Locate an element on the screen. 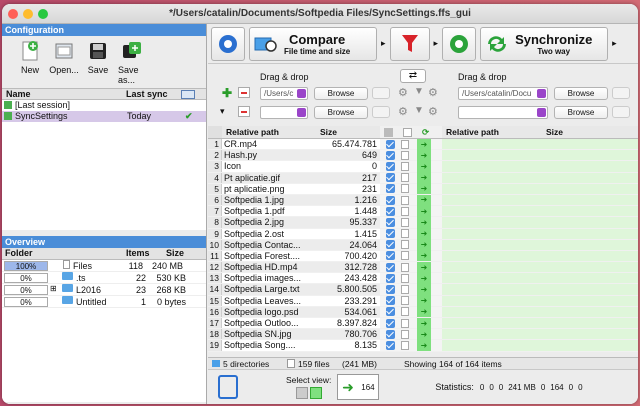  table-row: 7 Softpedia 1.pdf 1.448 ➜ is located at coordinates (423, 211).